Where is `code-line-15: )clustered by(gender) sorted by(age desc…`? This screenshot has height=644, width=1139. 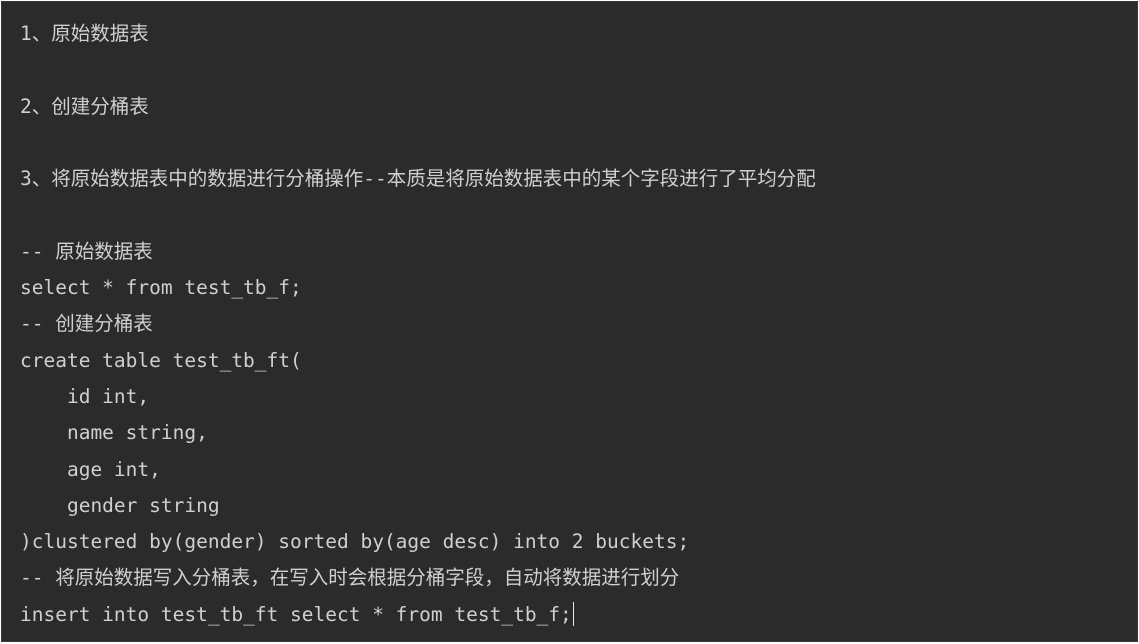 code-line-15: )clustered by(gender) sorted by(age desc… is located at coordinates (355, 542).